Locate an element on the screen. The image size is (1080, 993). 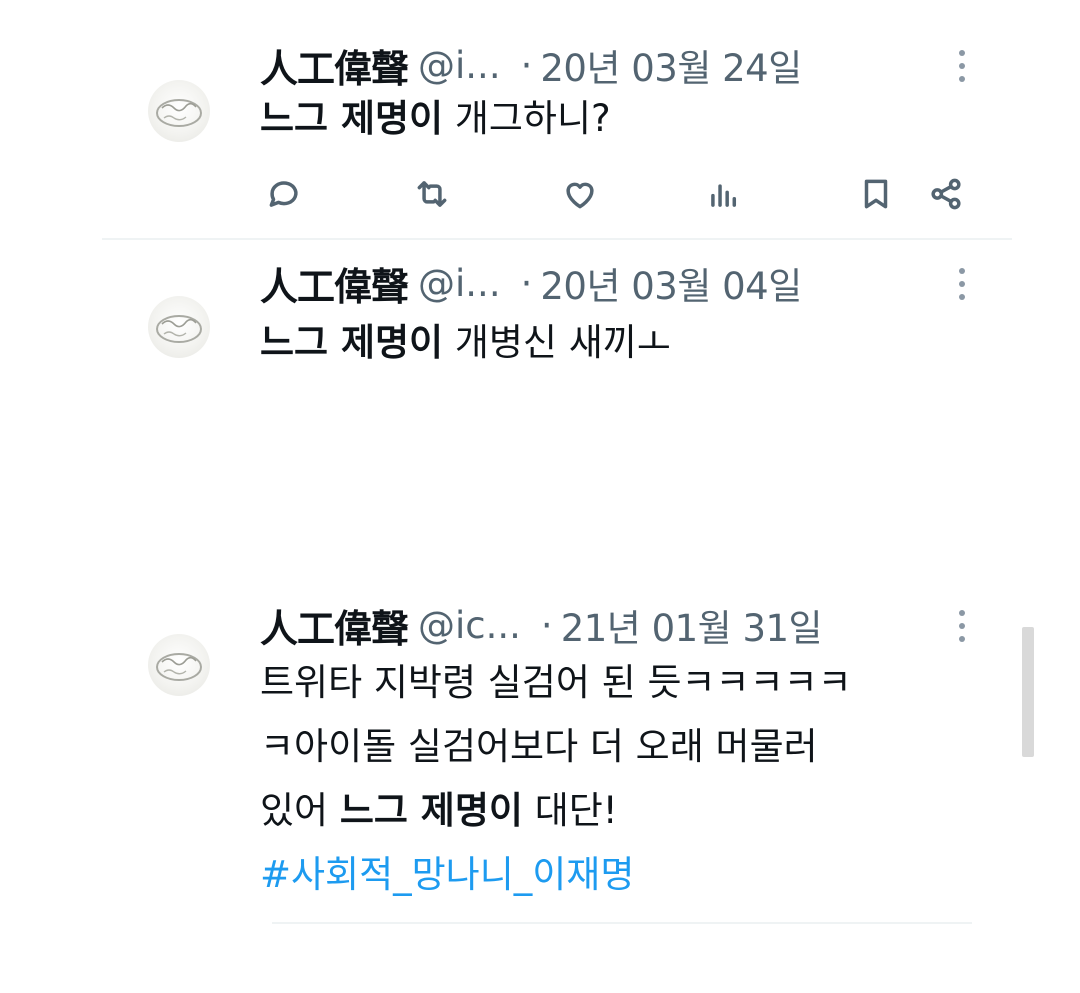
tweet-text: 느그 제명이 개그하니? is located at coordinates (435, 119).